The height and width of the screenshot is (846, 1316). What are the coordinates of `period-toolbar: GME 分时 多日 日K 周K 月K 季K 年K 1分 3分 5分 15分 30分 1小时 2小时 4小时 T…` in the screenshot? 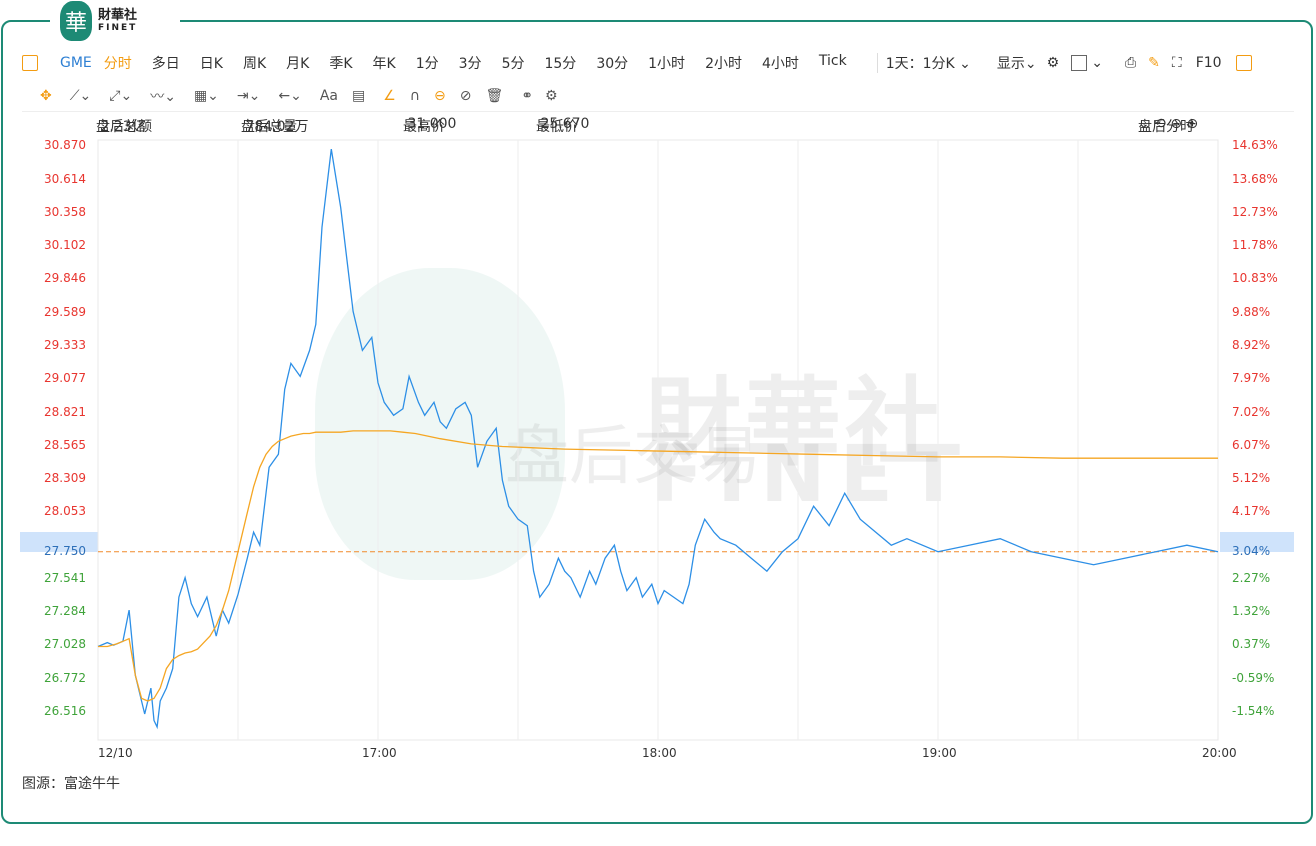 It's located at (657, 63).